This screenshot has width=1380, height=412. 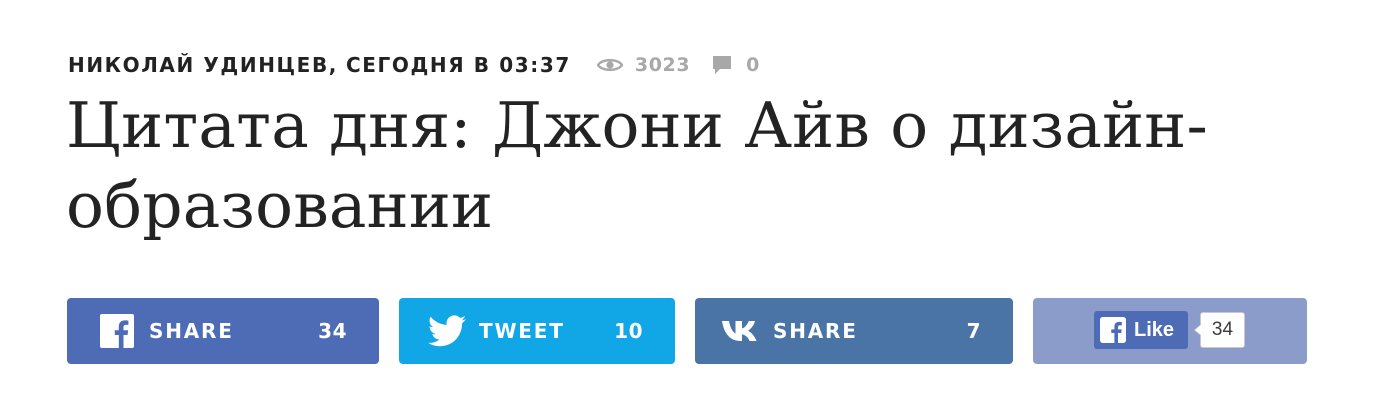 What do you see at coordinates (458, 65) in the screenshot?
I see `publish-date: СЕГОДНЯ В 03:37` at bounding box center [458, 65].